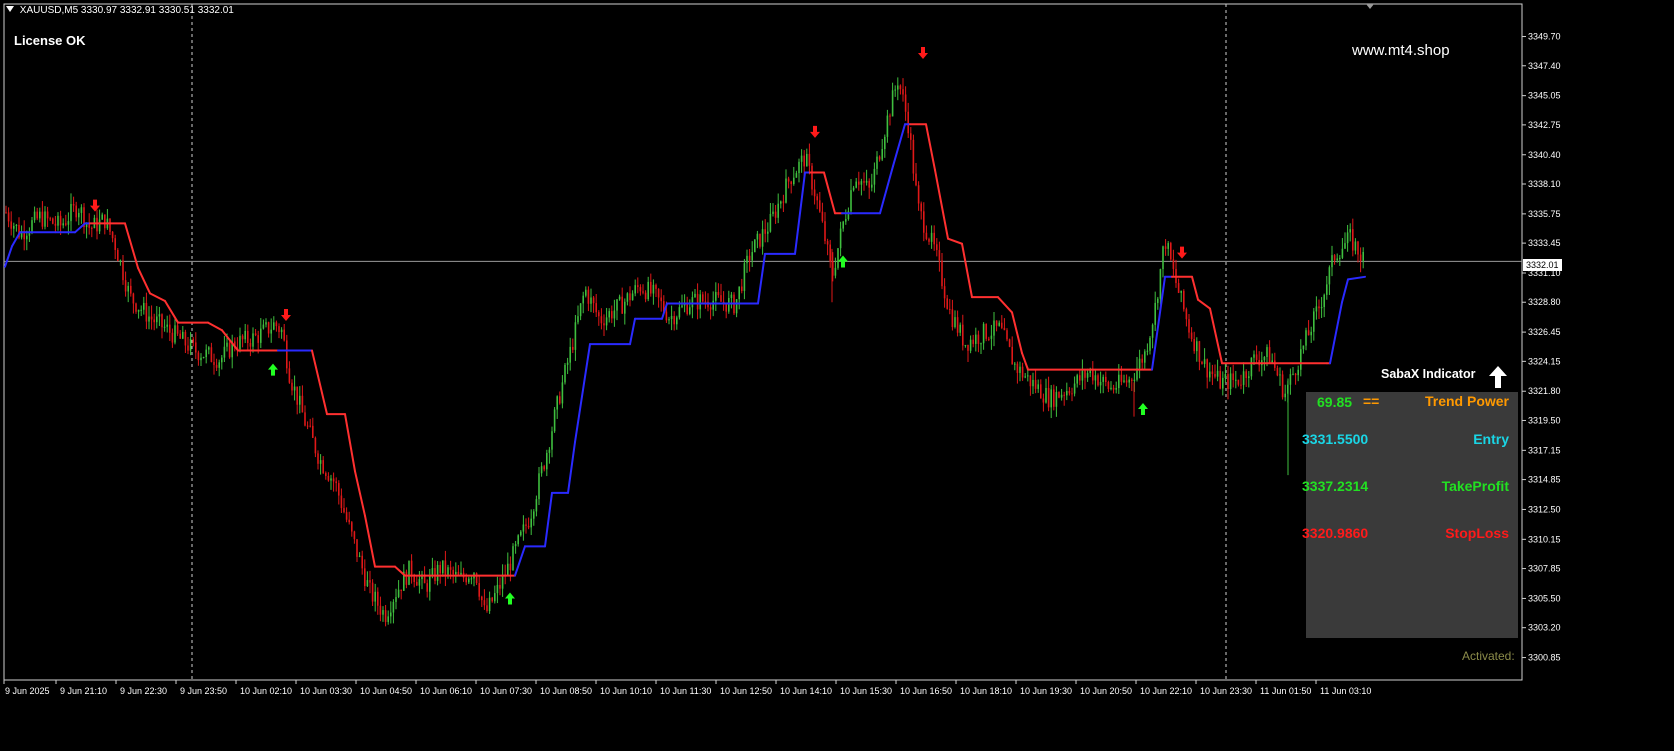 This screenshot has height=751, width=1674. What do you see at coordinates (83, 691) in the screenshot?
I see `x-tick-label: 9 Jun 21:10` at bounding box center [83, 691].